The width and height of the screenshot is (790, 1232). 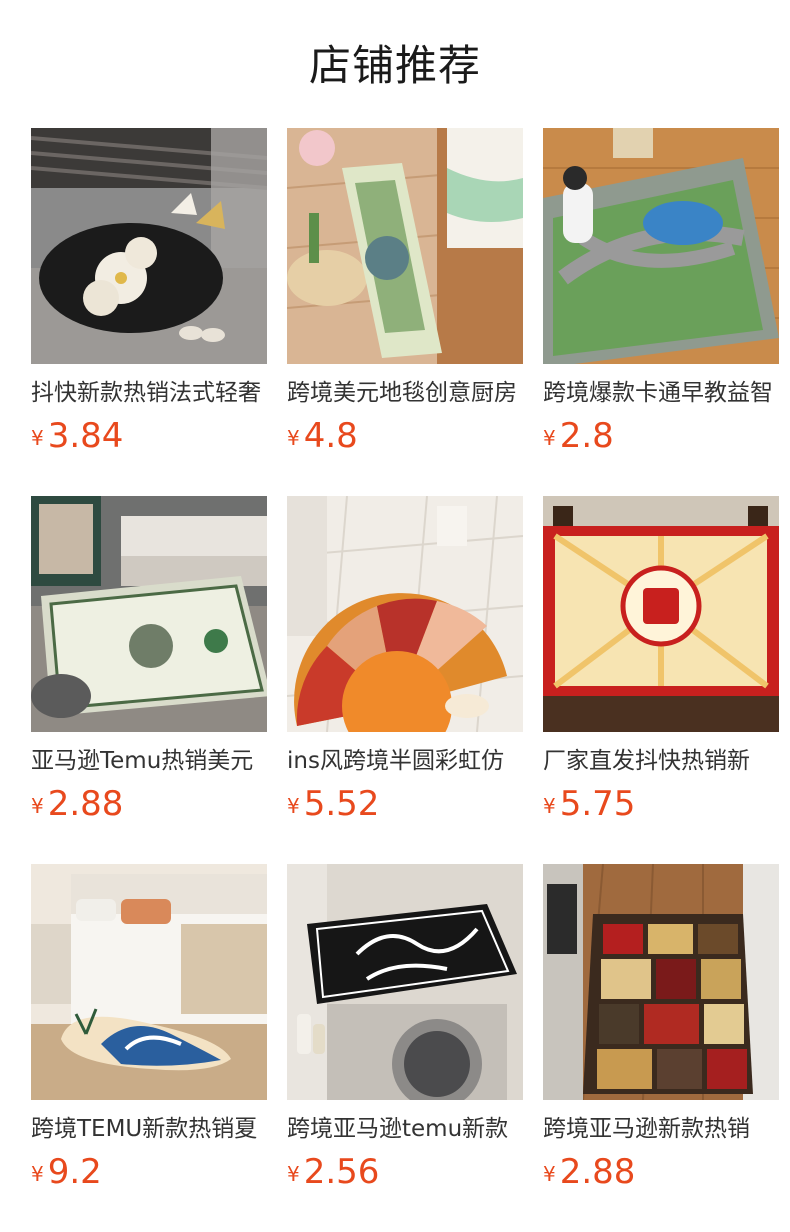 I want to click on product-card: 抖快新款热销法式轻奢 ¥3.84, so click(x=149, y=292).